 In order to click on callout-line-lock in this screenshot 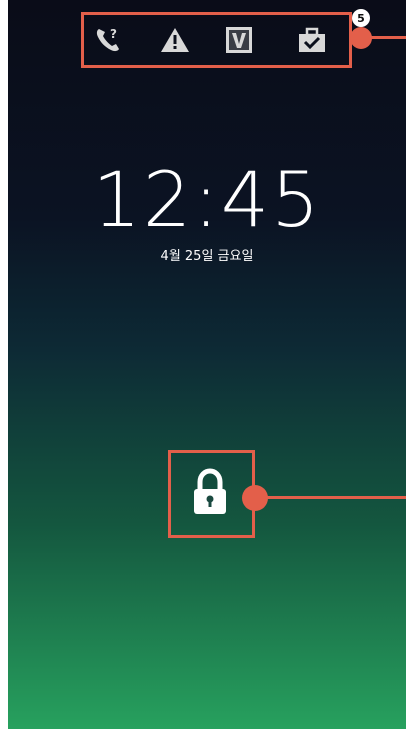, I will do `click(334, 497)`.